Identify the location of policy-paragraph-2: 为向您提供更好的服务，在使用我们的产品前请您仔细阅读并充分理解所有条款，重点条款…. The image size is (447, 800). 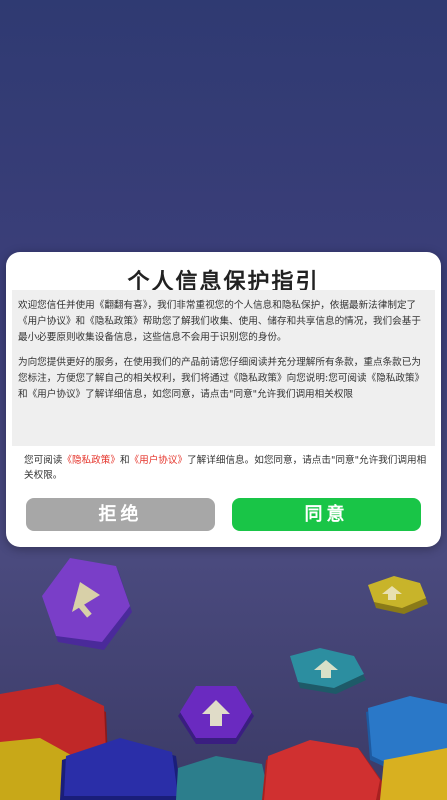
(221, 378).